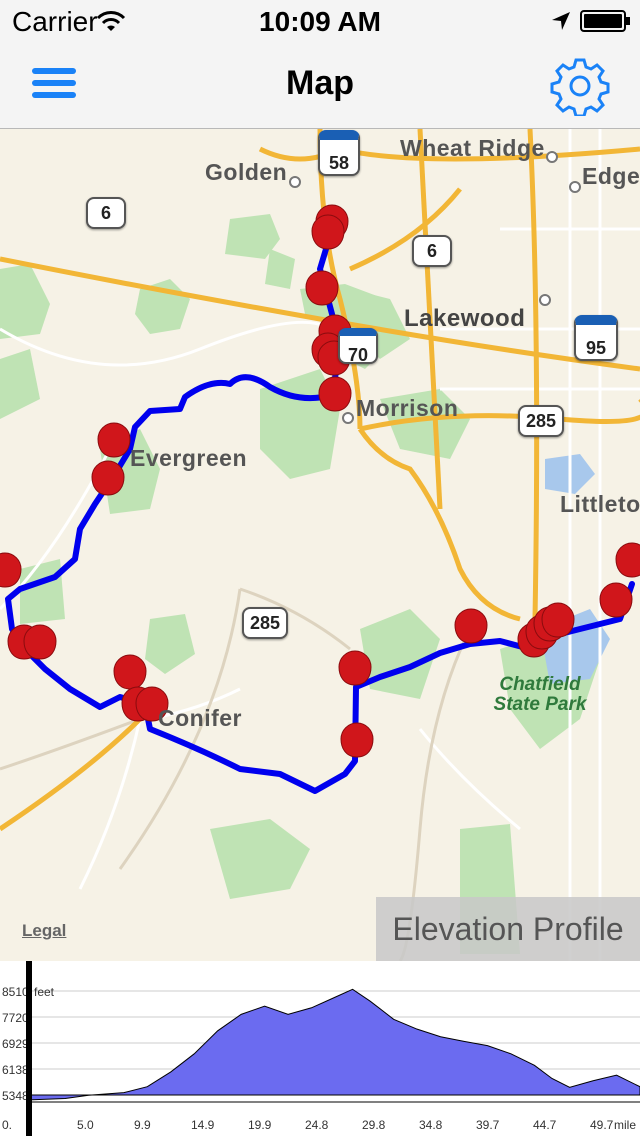 The width and height of the screenshot is (640, 1136). What do you see at coordinates (260, 1125) in the screenshot?
I see `x-tick-label: 19.9` at bounding box center [260, 1125].